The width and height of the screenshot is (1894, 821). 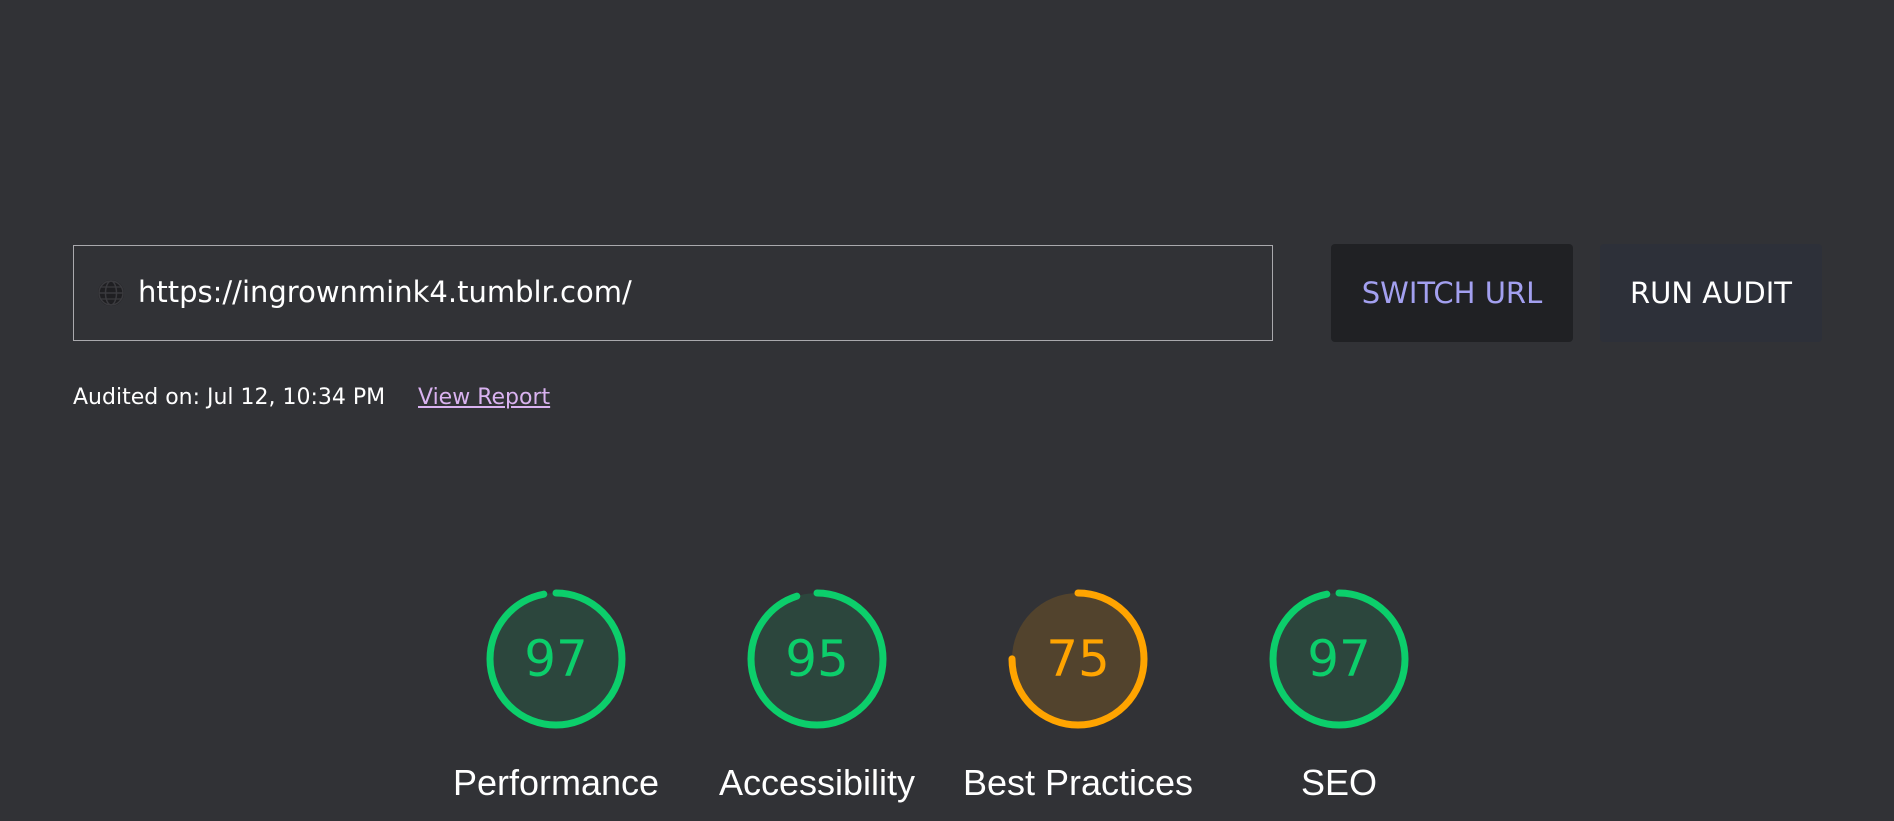 I want to click on gauge-score: 95, so click(x=817, y=659).